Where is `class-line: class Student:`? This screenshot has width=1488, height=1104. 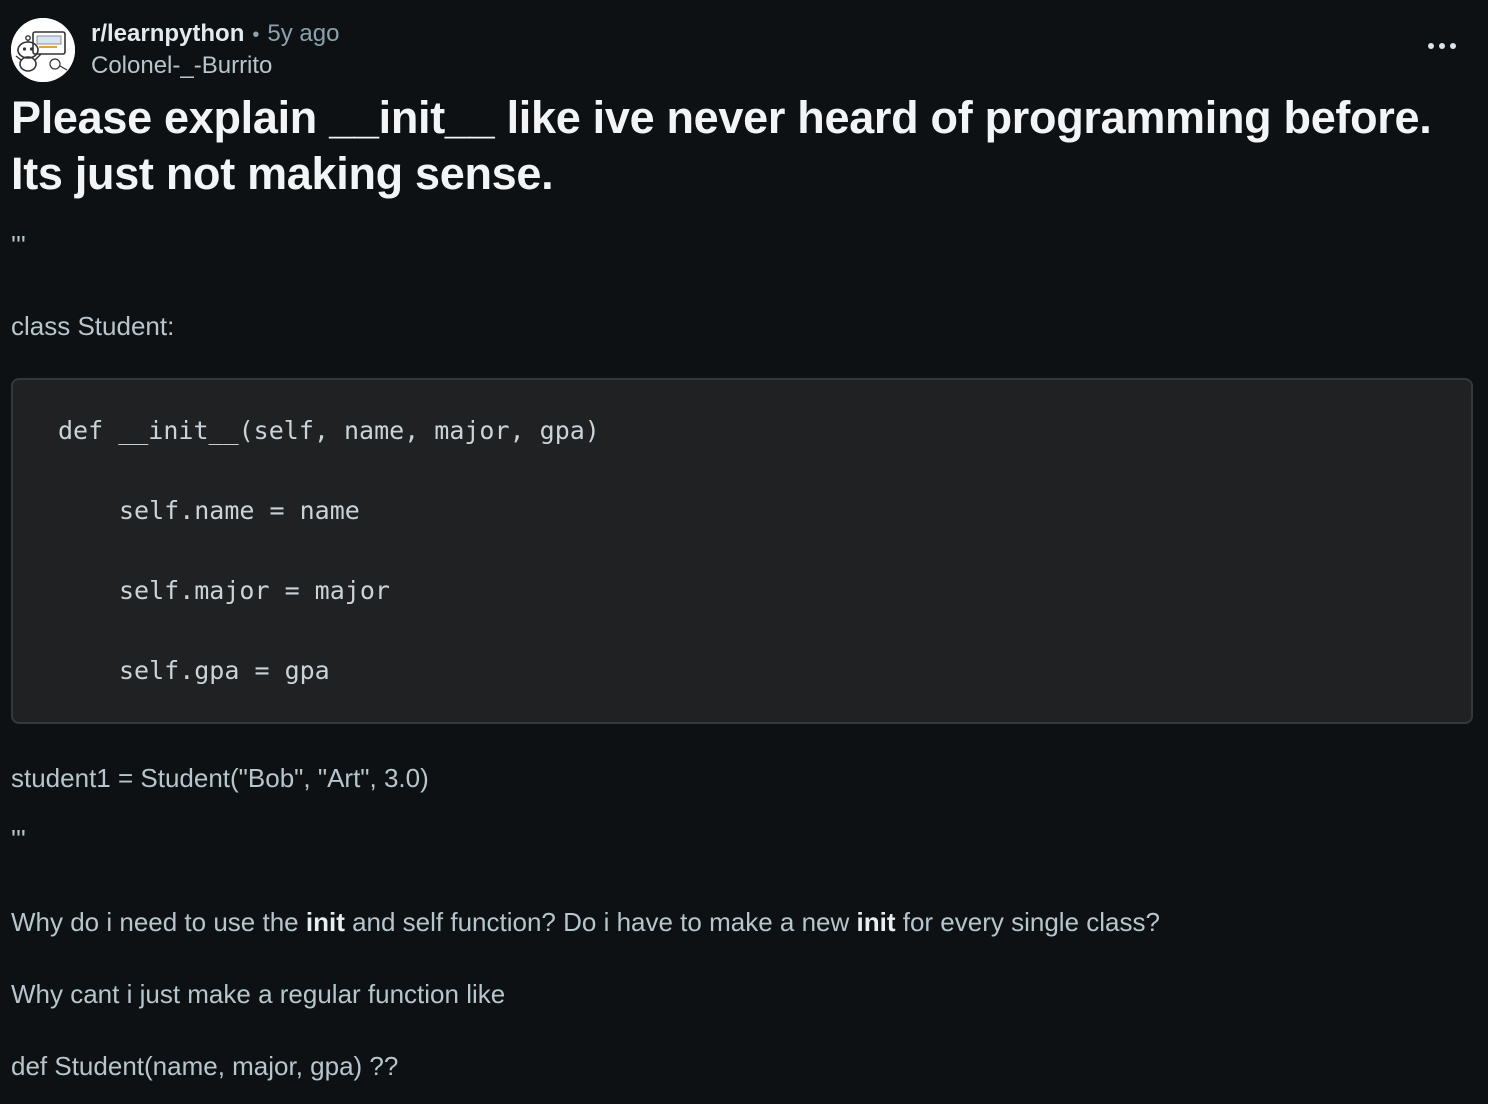
class-line: class Student: is located at coordinates (93, 326).